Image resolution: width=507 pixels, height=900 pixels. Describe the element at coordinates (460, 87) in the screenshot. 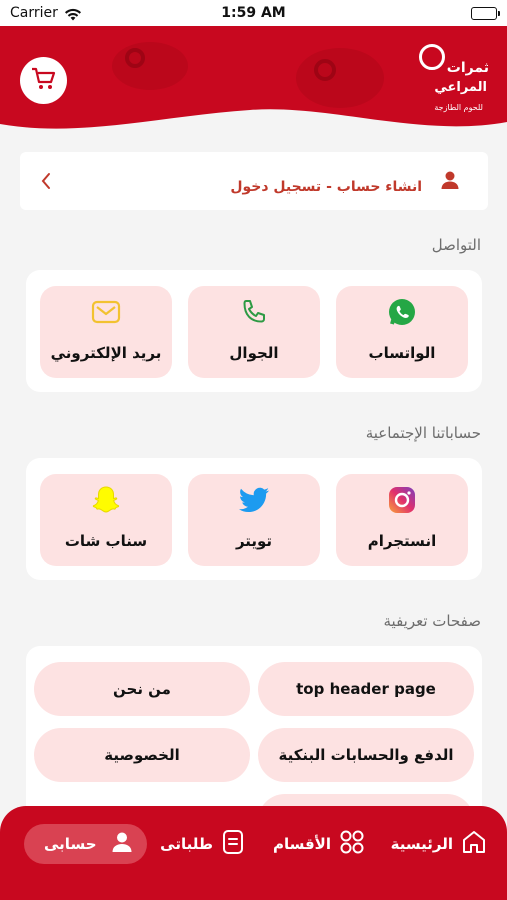

I see `logo-line2: المراعي` at that location.